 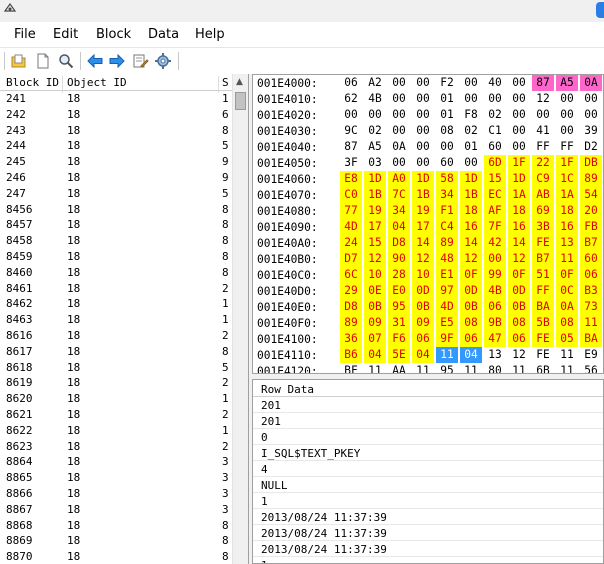 What do you see at coordinates (116, 399) in the screenshot?
I see `table-row: 8620 18 1` at bounding box center [116, 399].